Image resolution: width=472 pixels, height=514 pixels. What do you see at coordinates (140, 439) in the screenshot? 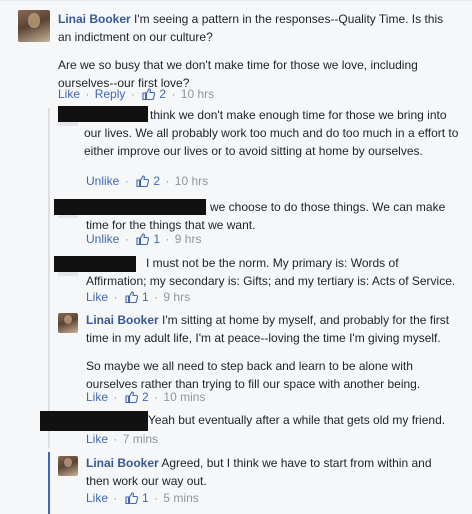
I see `timestamp: 7 mins` at bounding box center [140, 439].